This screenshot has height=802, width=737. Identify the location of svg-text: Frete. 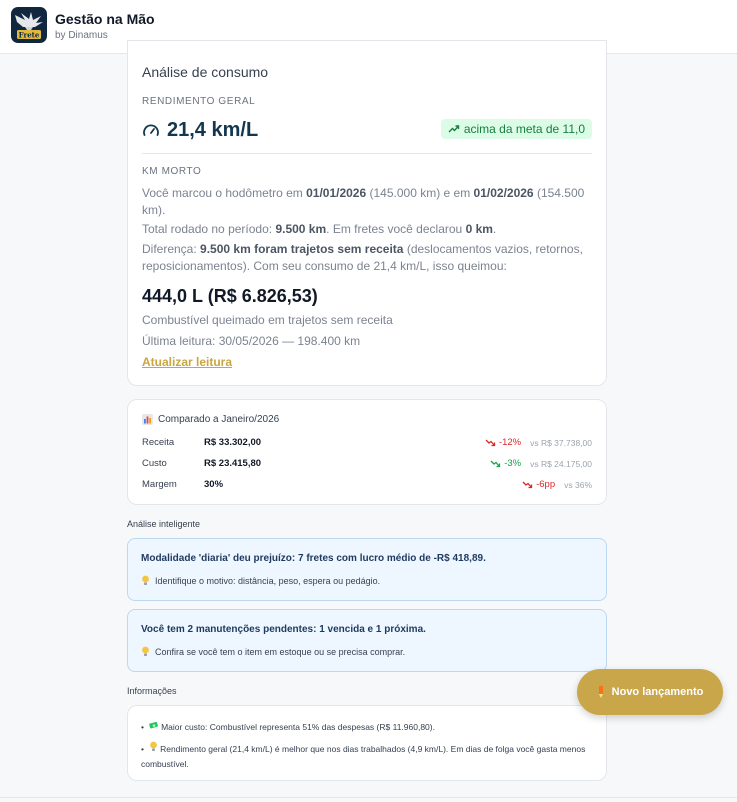
(29, 35).